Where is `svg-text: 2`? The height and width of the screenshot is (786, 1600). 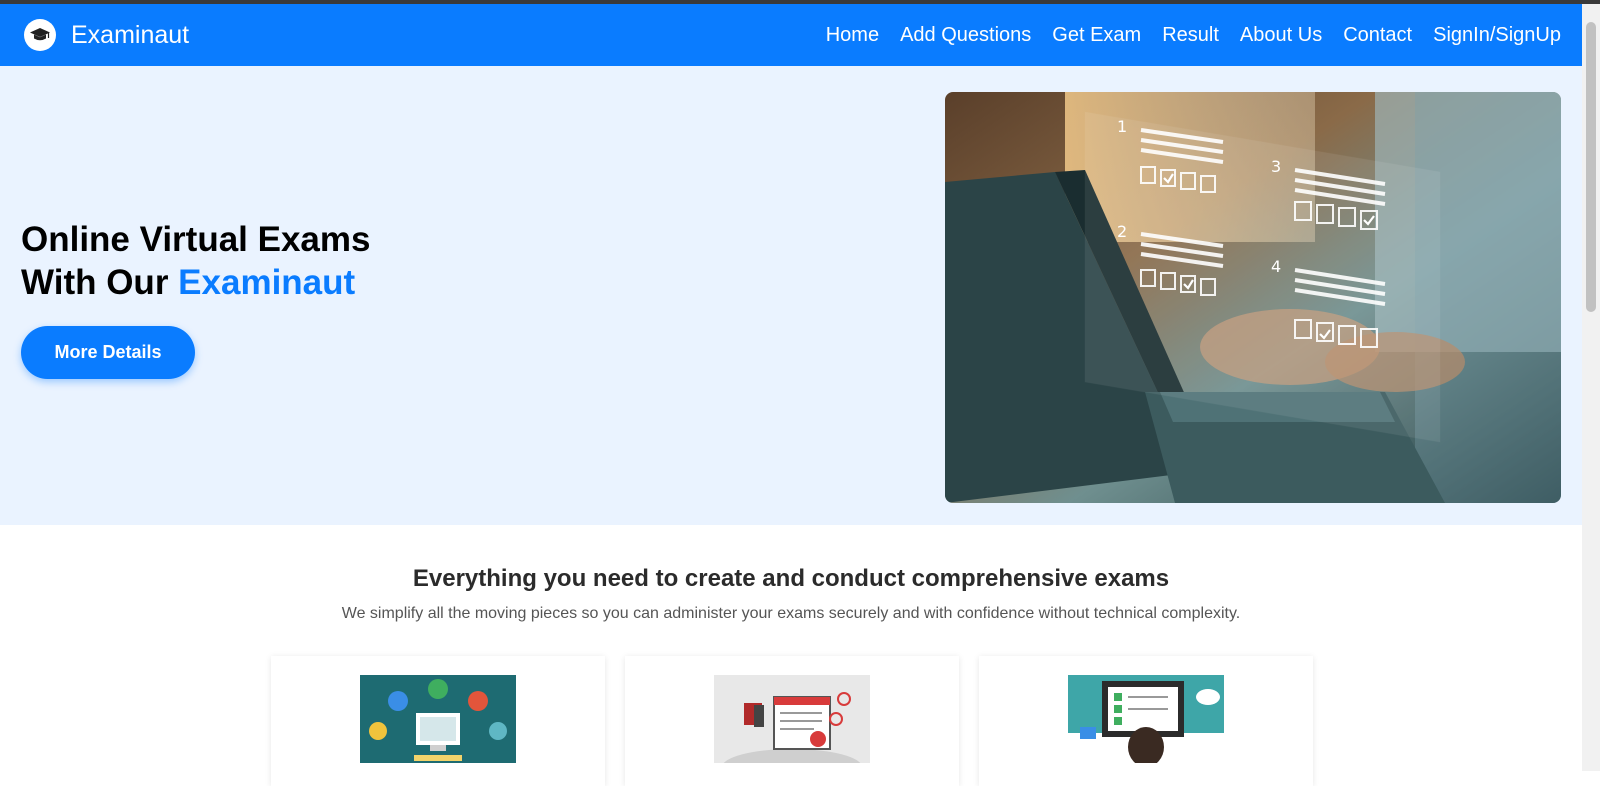 svg-text: 2 is located at coordinates (1122, 231).